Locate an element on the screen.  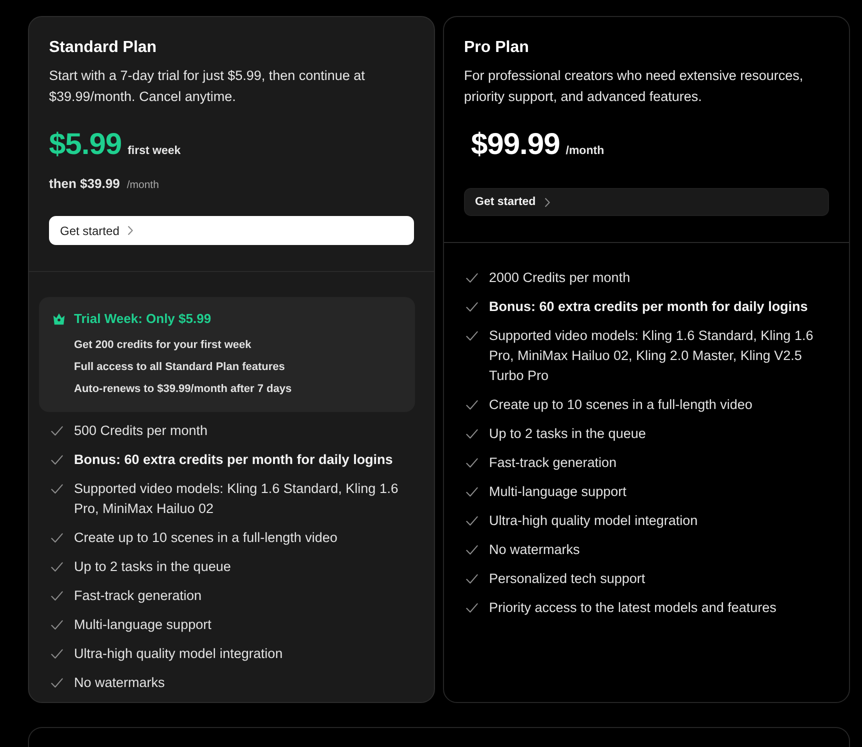
trial-benefit: Auto-renews to $39.99/month after 7 days is located at coordinates (183, 389).